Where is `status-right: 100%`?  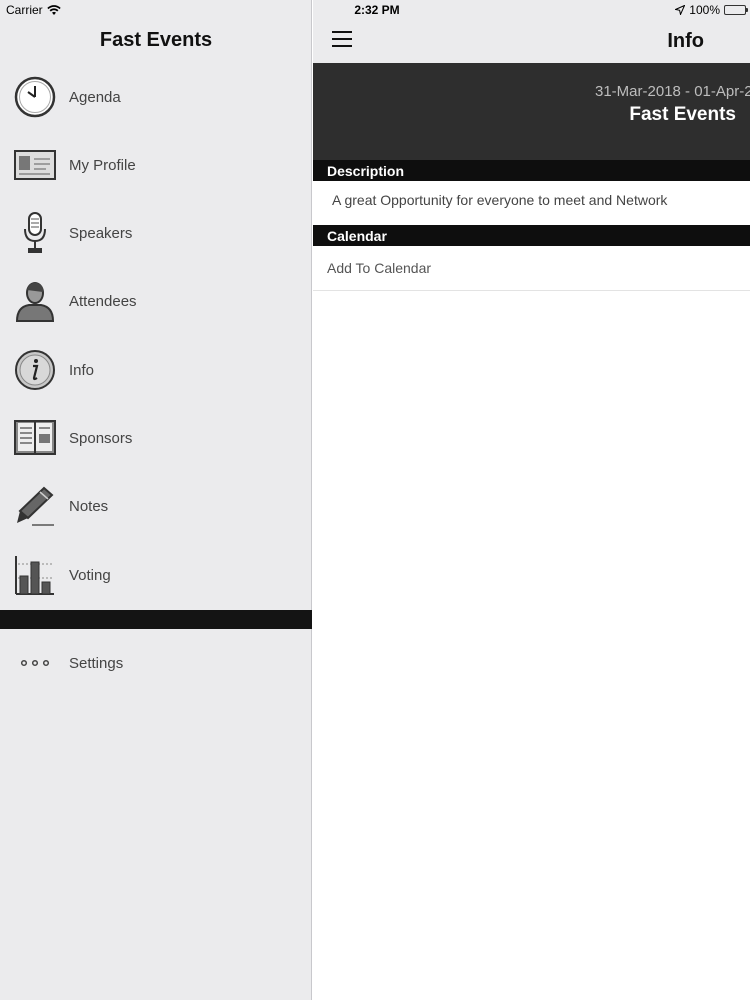 status-right: 100% is located at coordinates (711, 10).